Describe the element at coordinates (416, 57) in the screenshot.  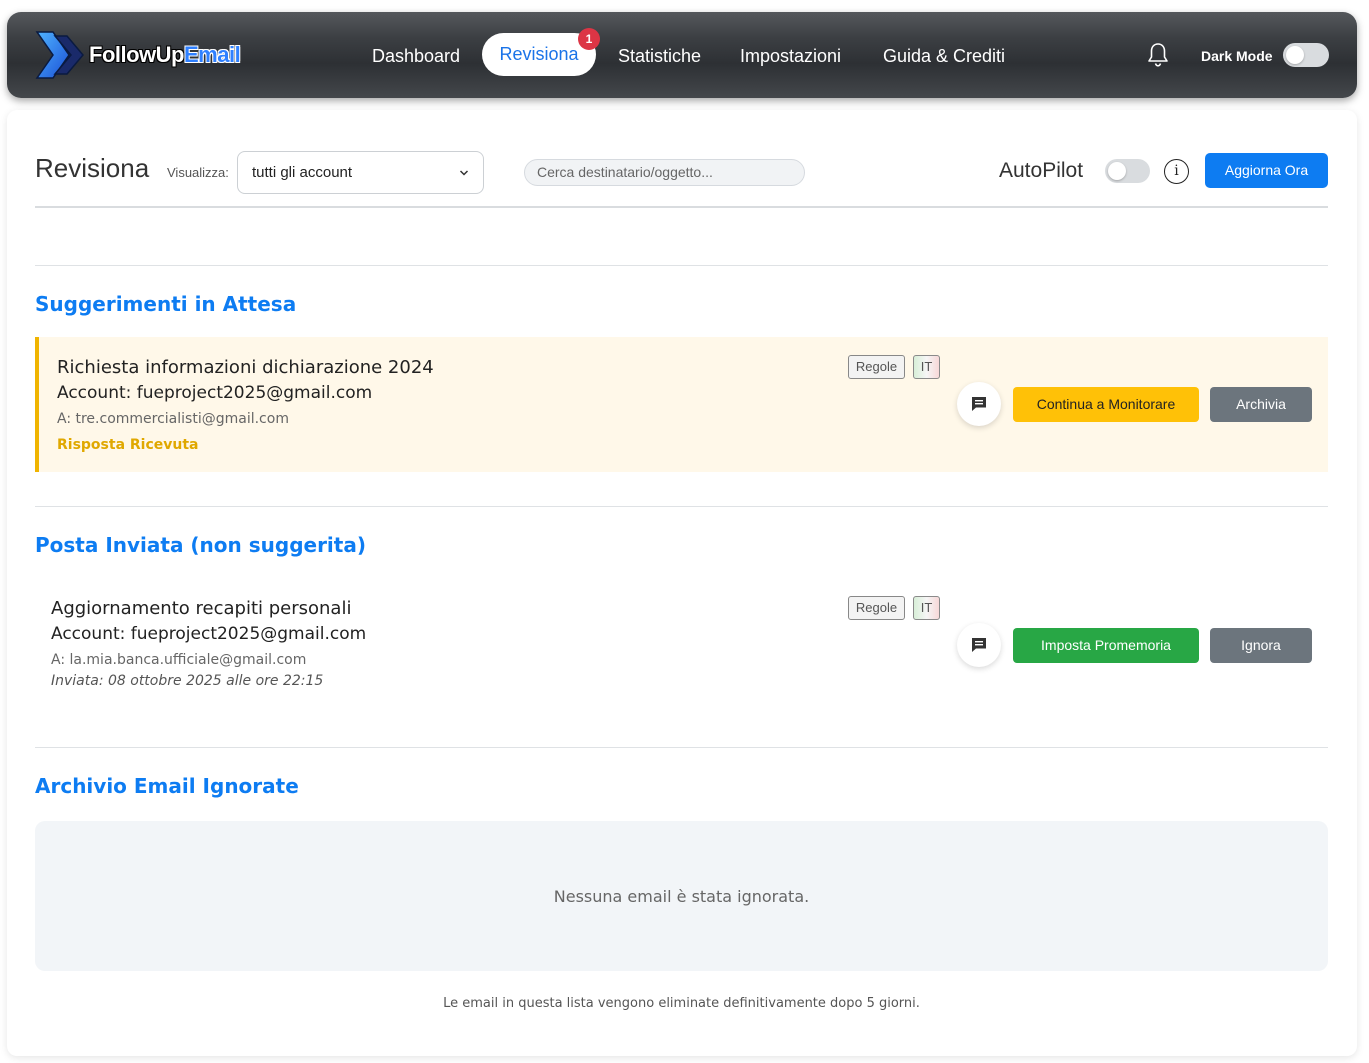
I see `nav-dashboard: Dashboard` at that location.